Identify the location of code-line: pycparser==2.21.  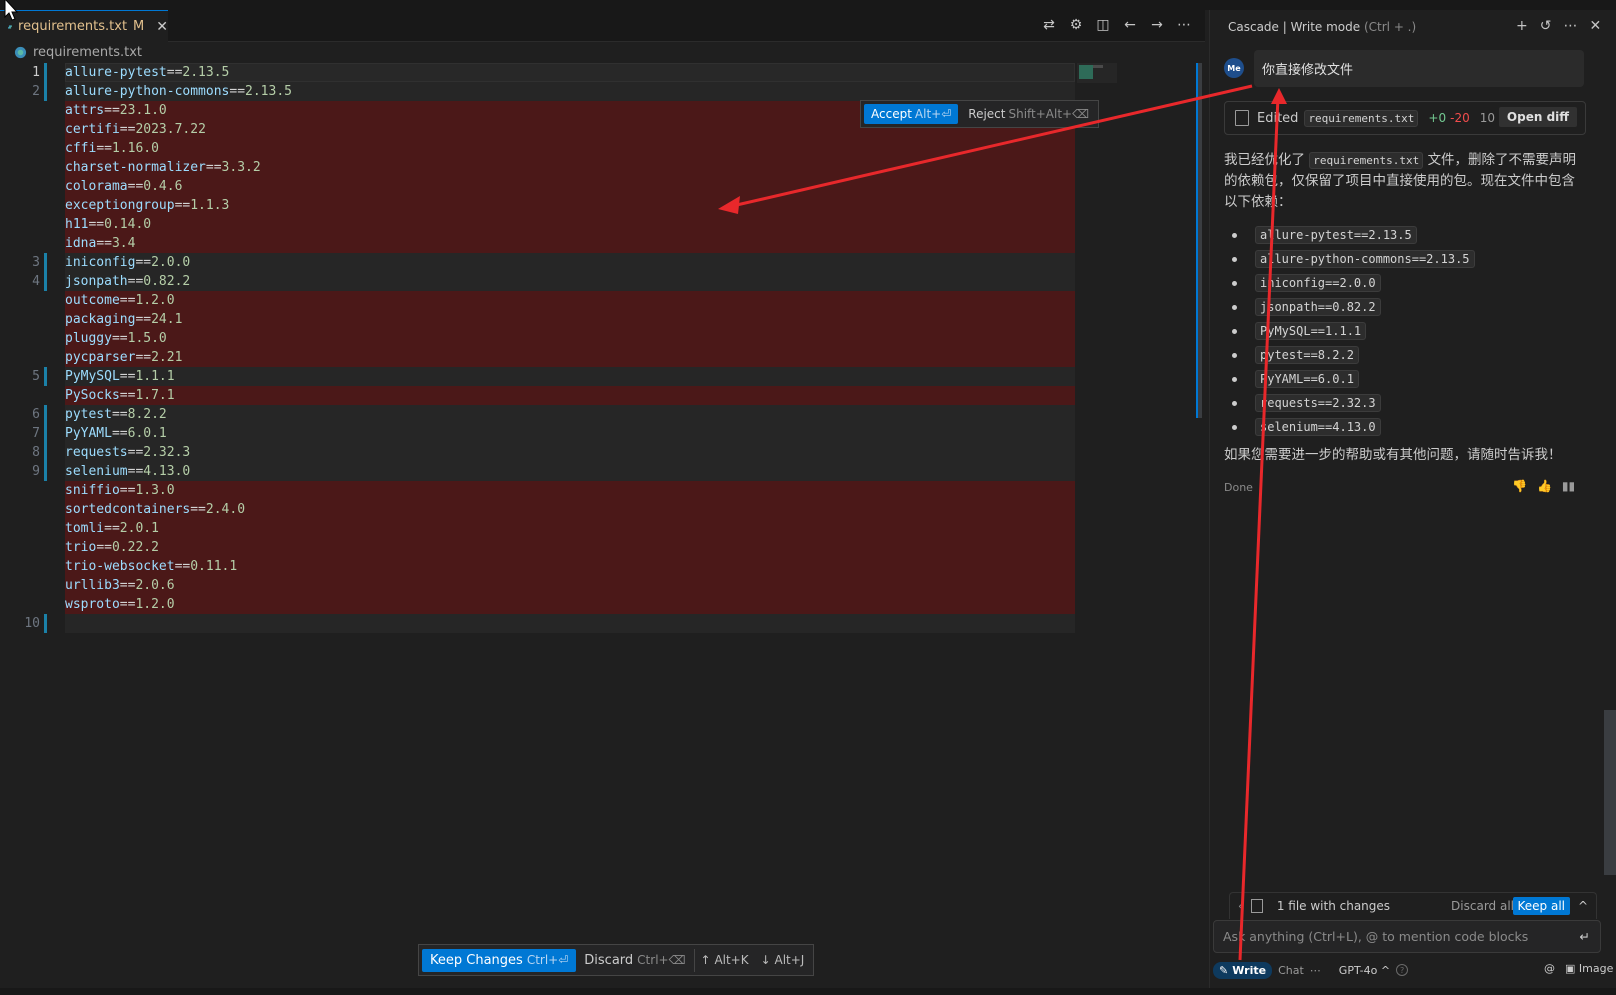
(537, 357).